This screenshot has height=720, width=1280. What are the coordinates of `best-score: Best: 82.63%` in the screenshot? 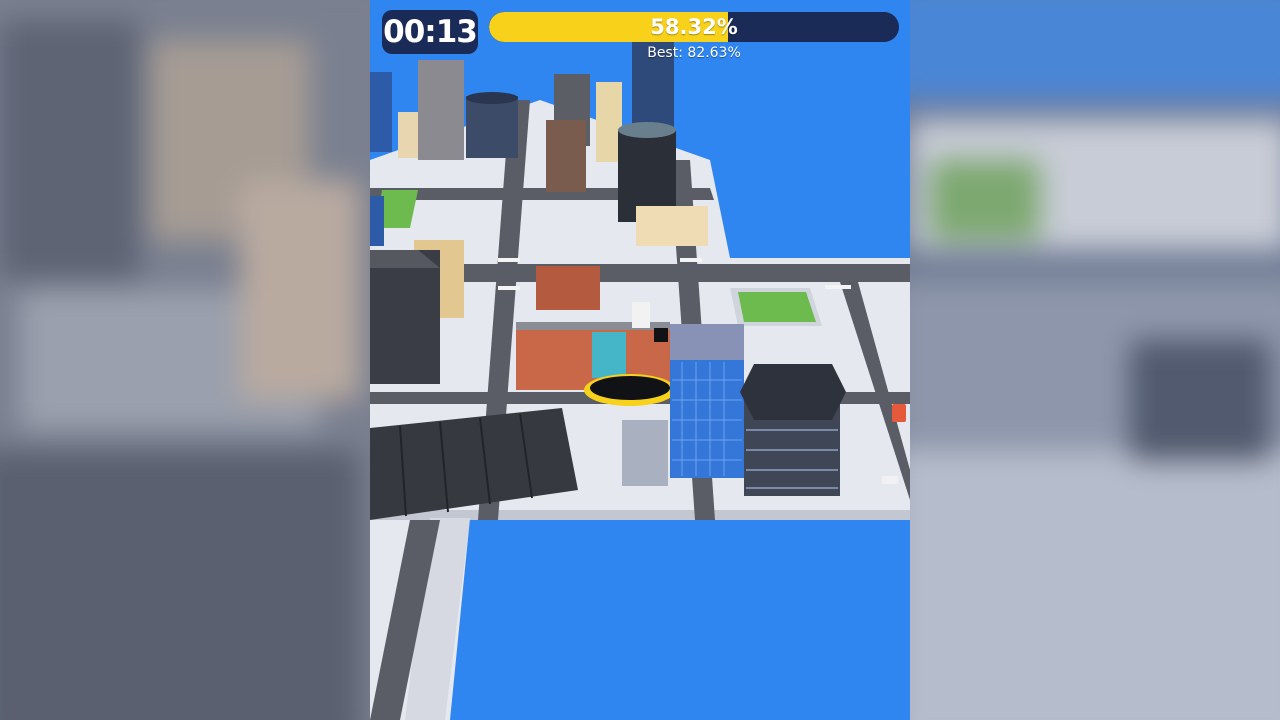 It's located at (694, 53).